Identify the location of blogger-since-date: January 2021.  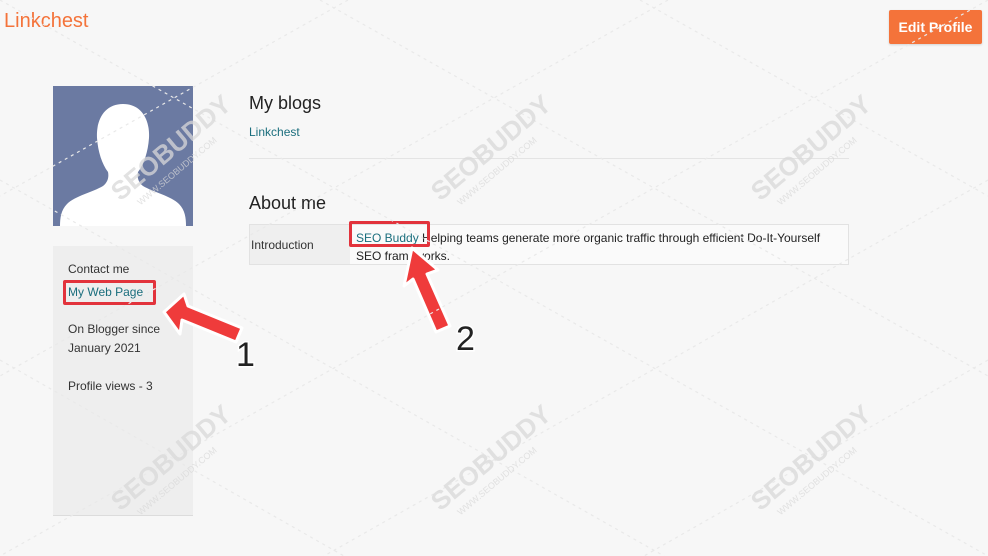
(104, 348).